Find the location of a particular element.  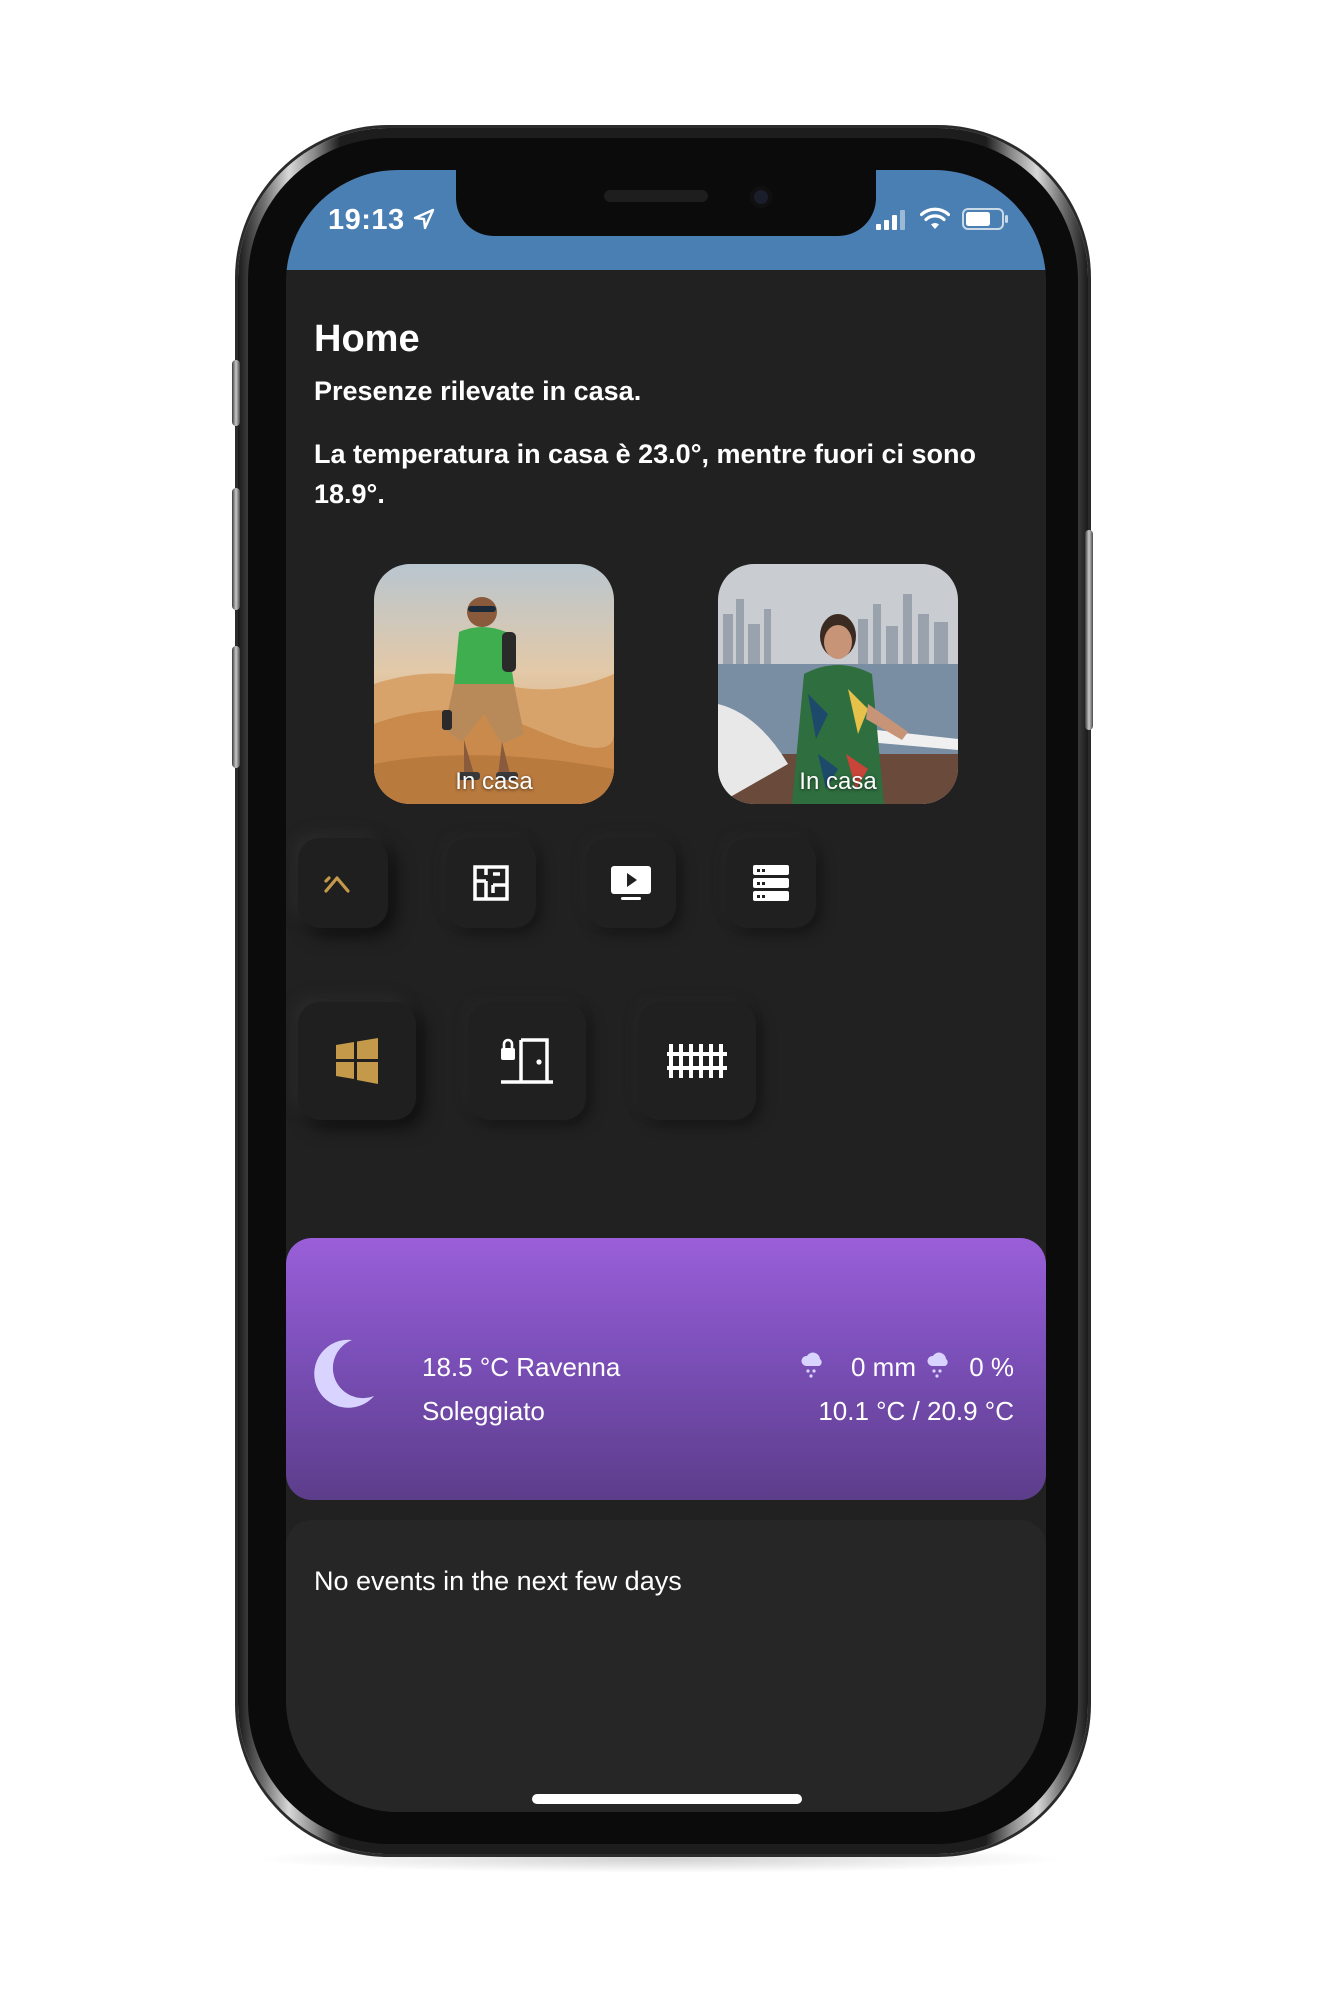

door-lock-icon is located at coordinates (527, 1061).